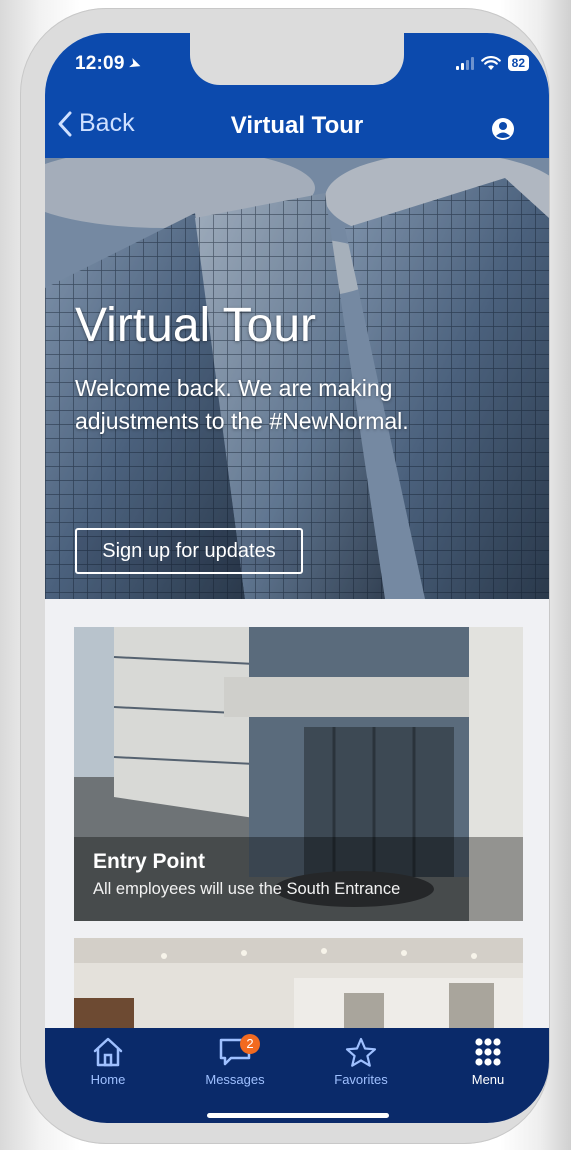 This screenshot has width=571, height=1150. I want to click on status-bar: 12:09➤ 82, so click(297, 64).